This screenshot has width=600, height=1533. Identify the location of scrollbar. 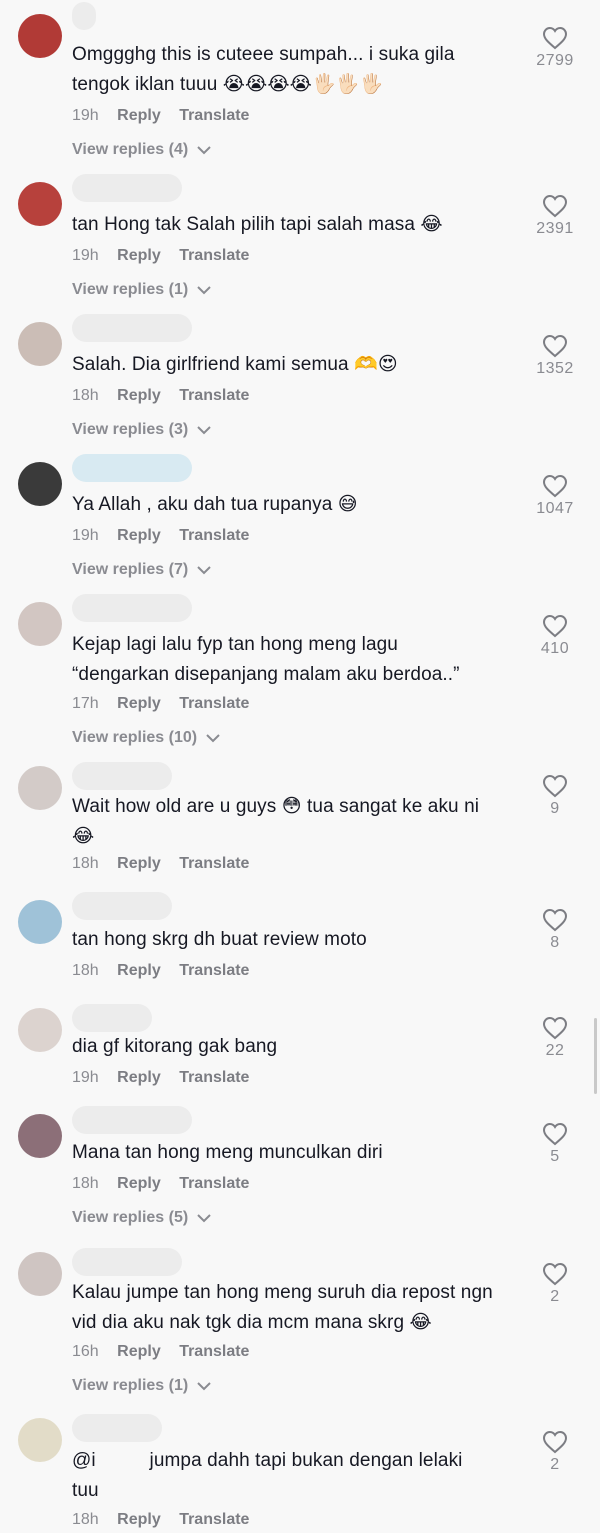
(595, 1056).